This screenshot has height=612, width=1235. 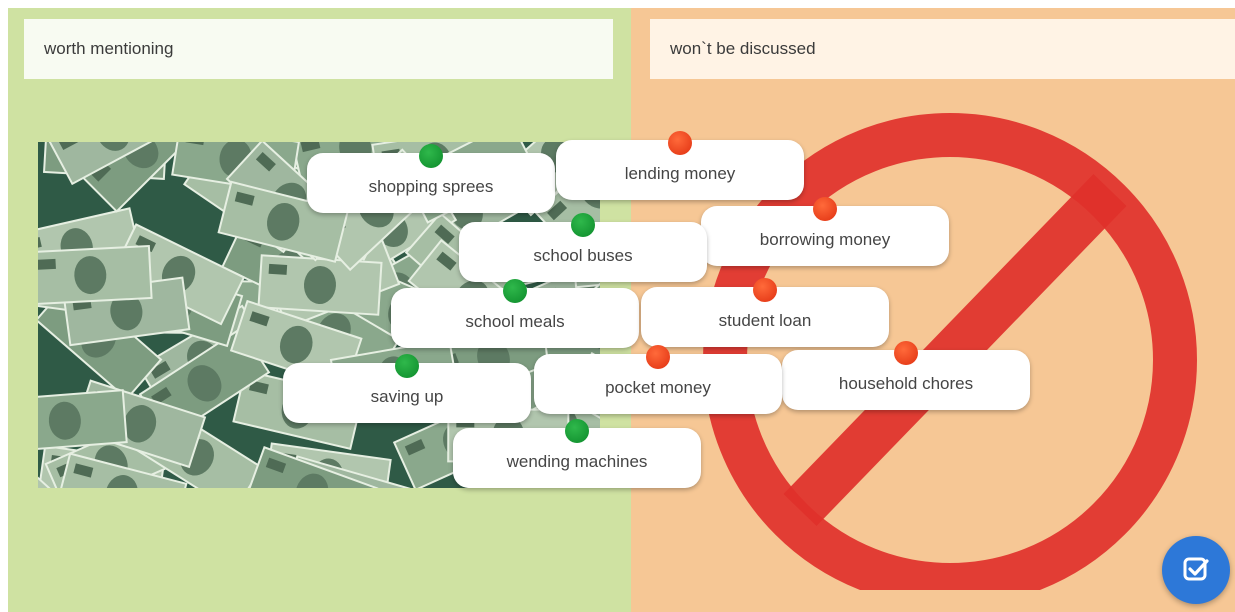 I want to click on card-pocket-money: pocket money, so click(x=658, y=379).